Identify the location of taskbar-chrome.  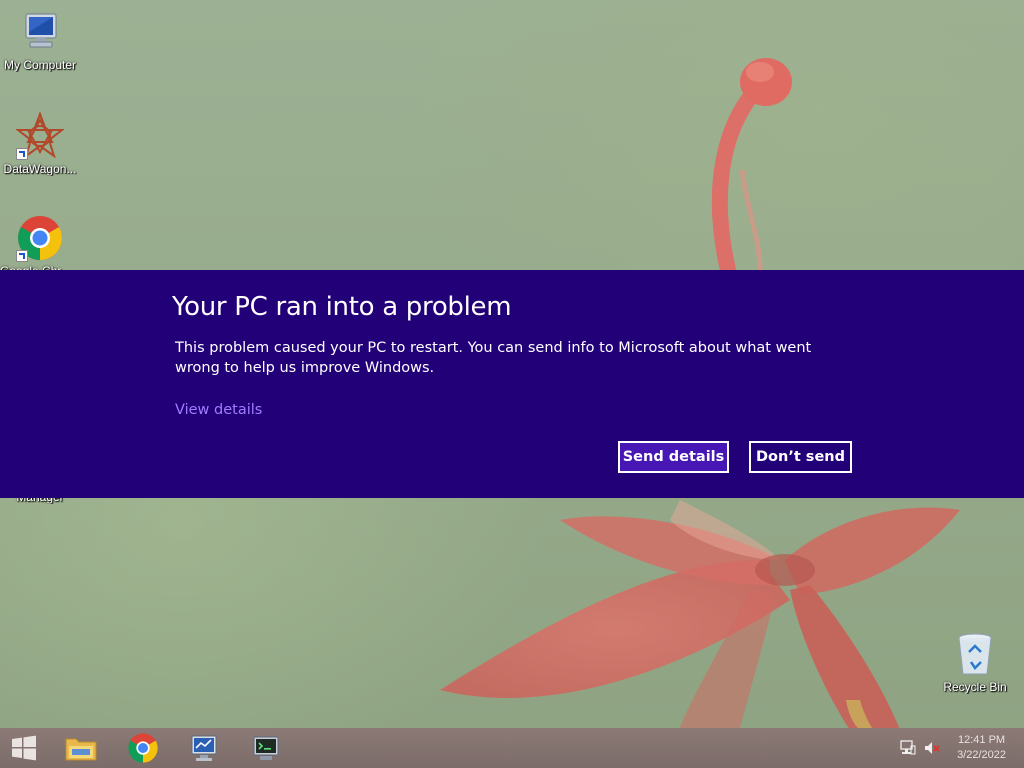
(143, 748).